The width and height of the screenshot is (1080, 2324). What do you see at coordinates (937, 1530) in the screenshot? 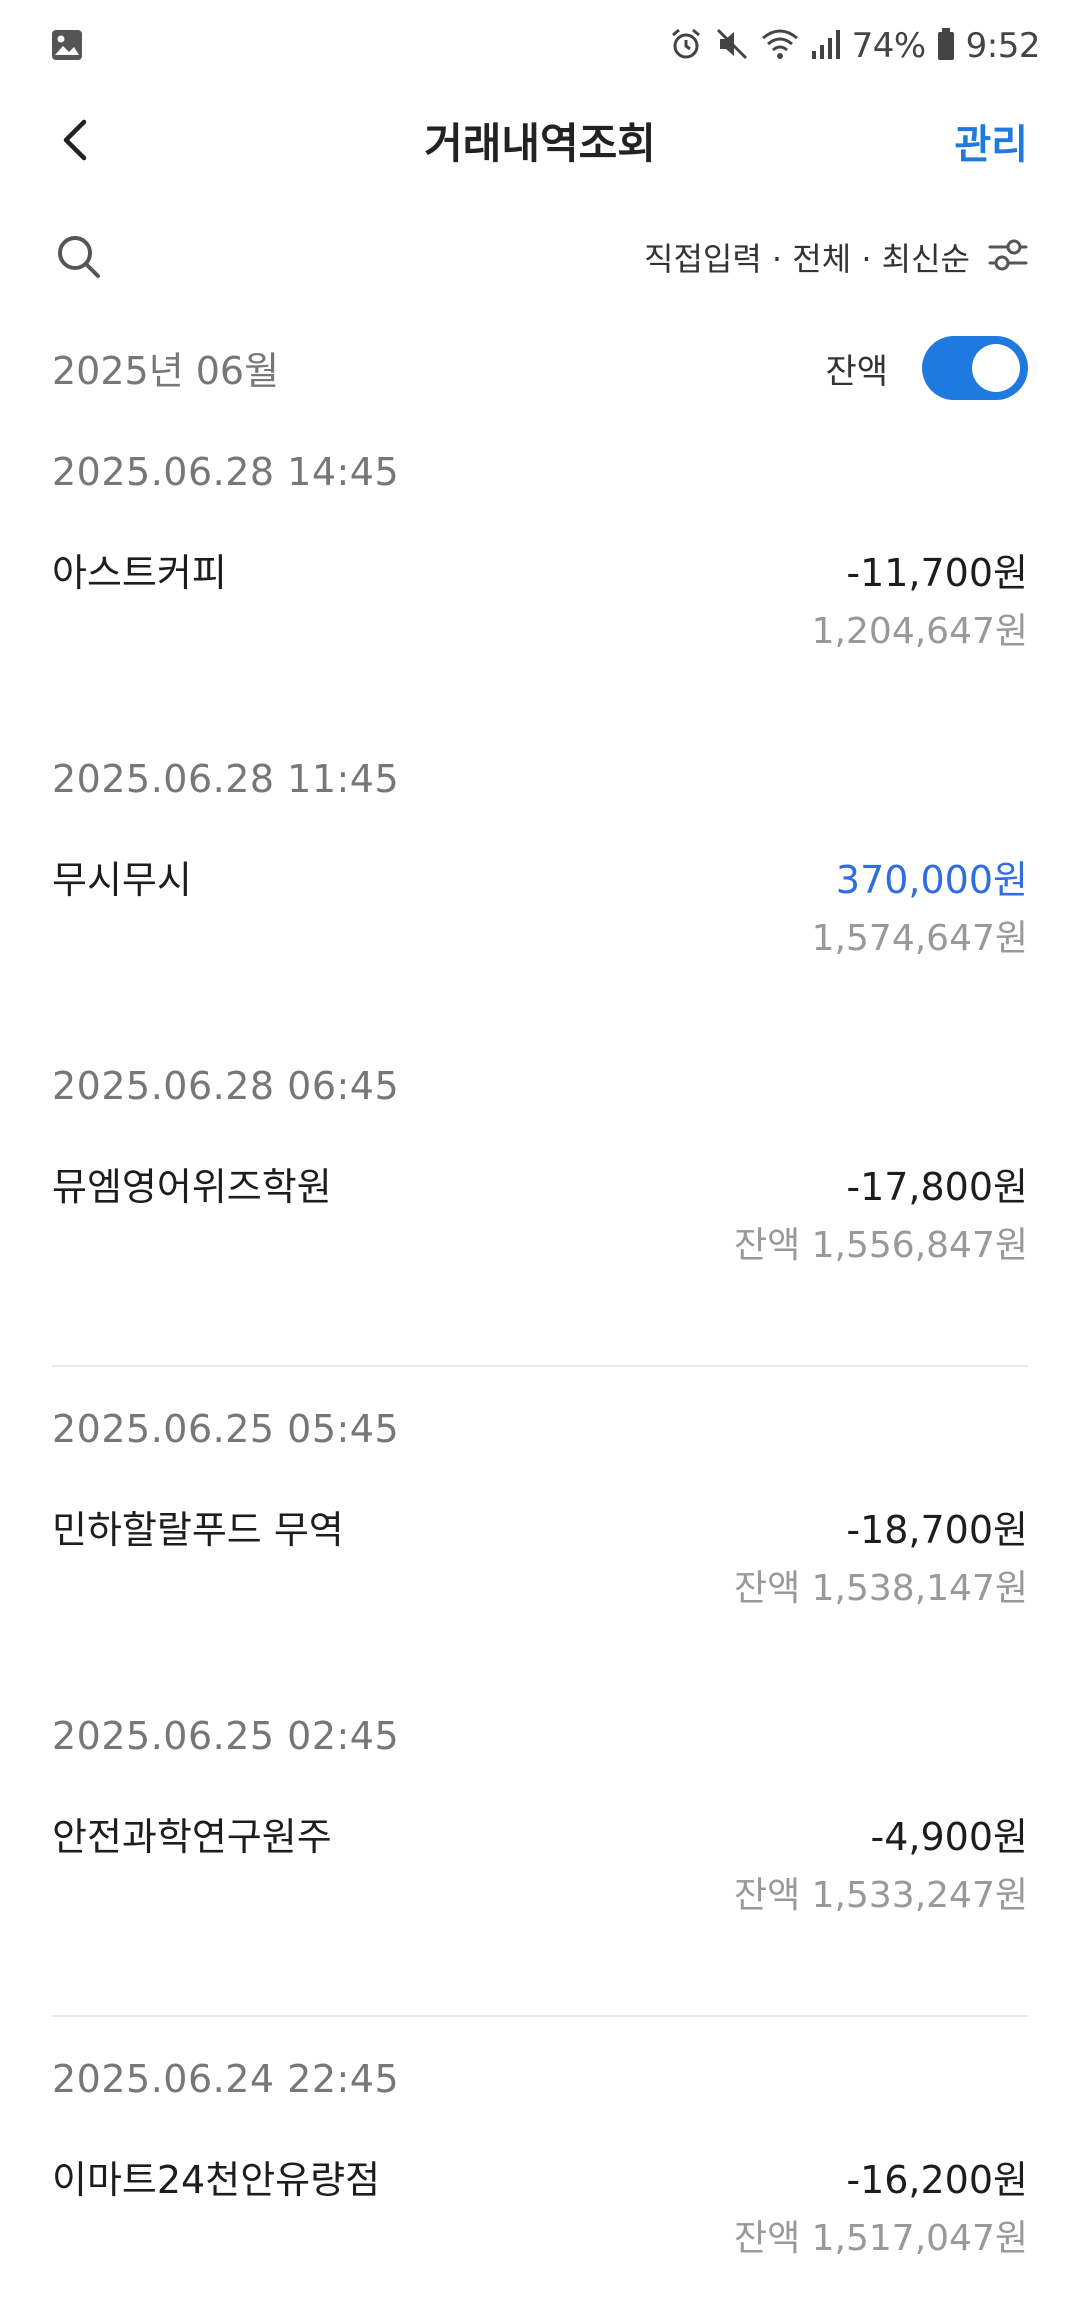
I see `transaction-amount: -18,700원` at bounding box center [937, 1530].